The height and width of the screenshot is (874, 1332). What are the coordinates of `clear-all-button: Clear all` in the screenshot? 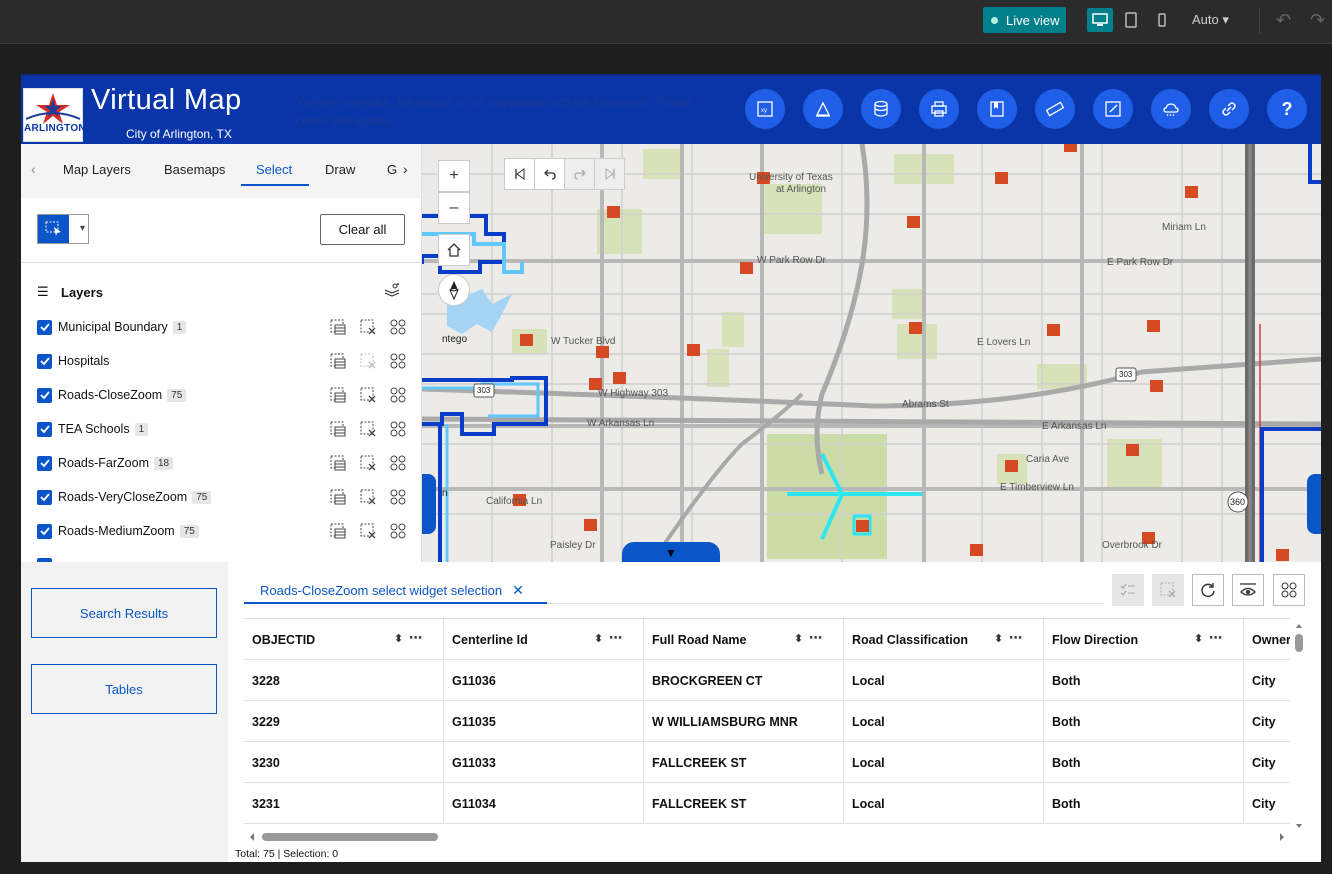 It's located at (362, 229).